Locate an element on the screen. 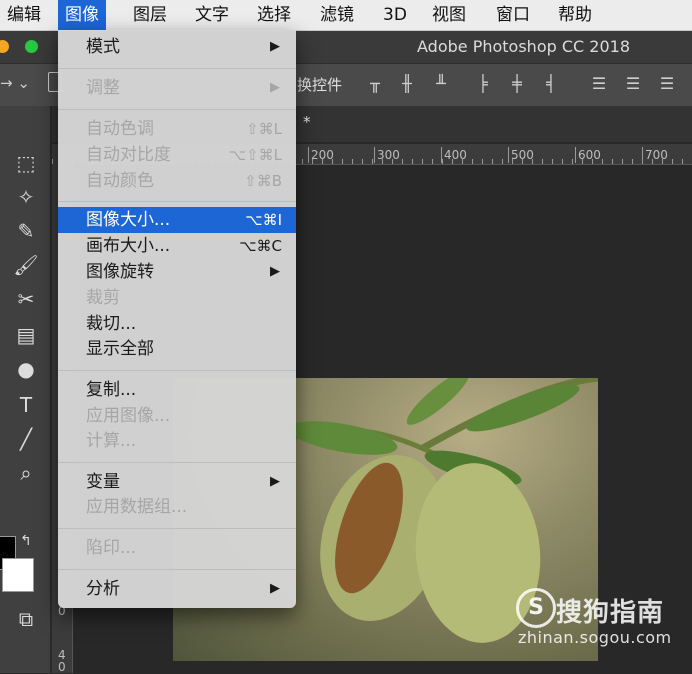  menu-item-label: 模式 is located at coordinates (103, 47).